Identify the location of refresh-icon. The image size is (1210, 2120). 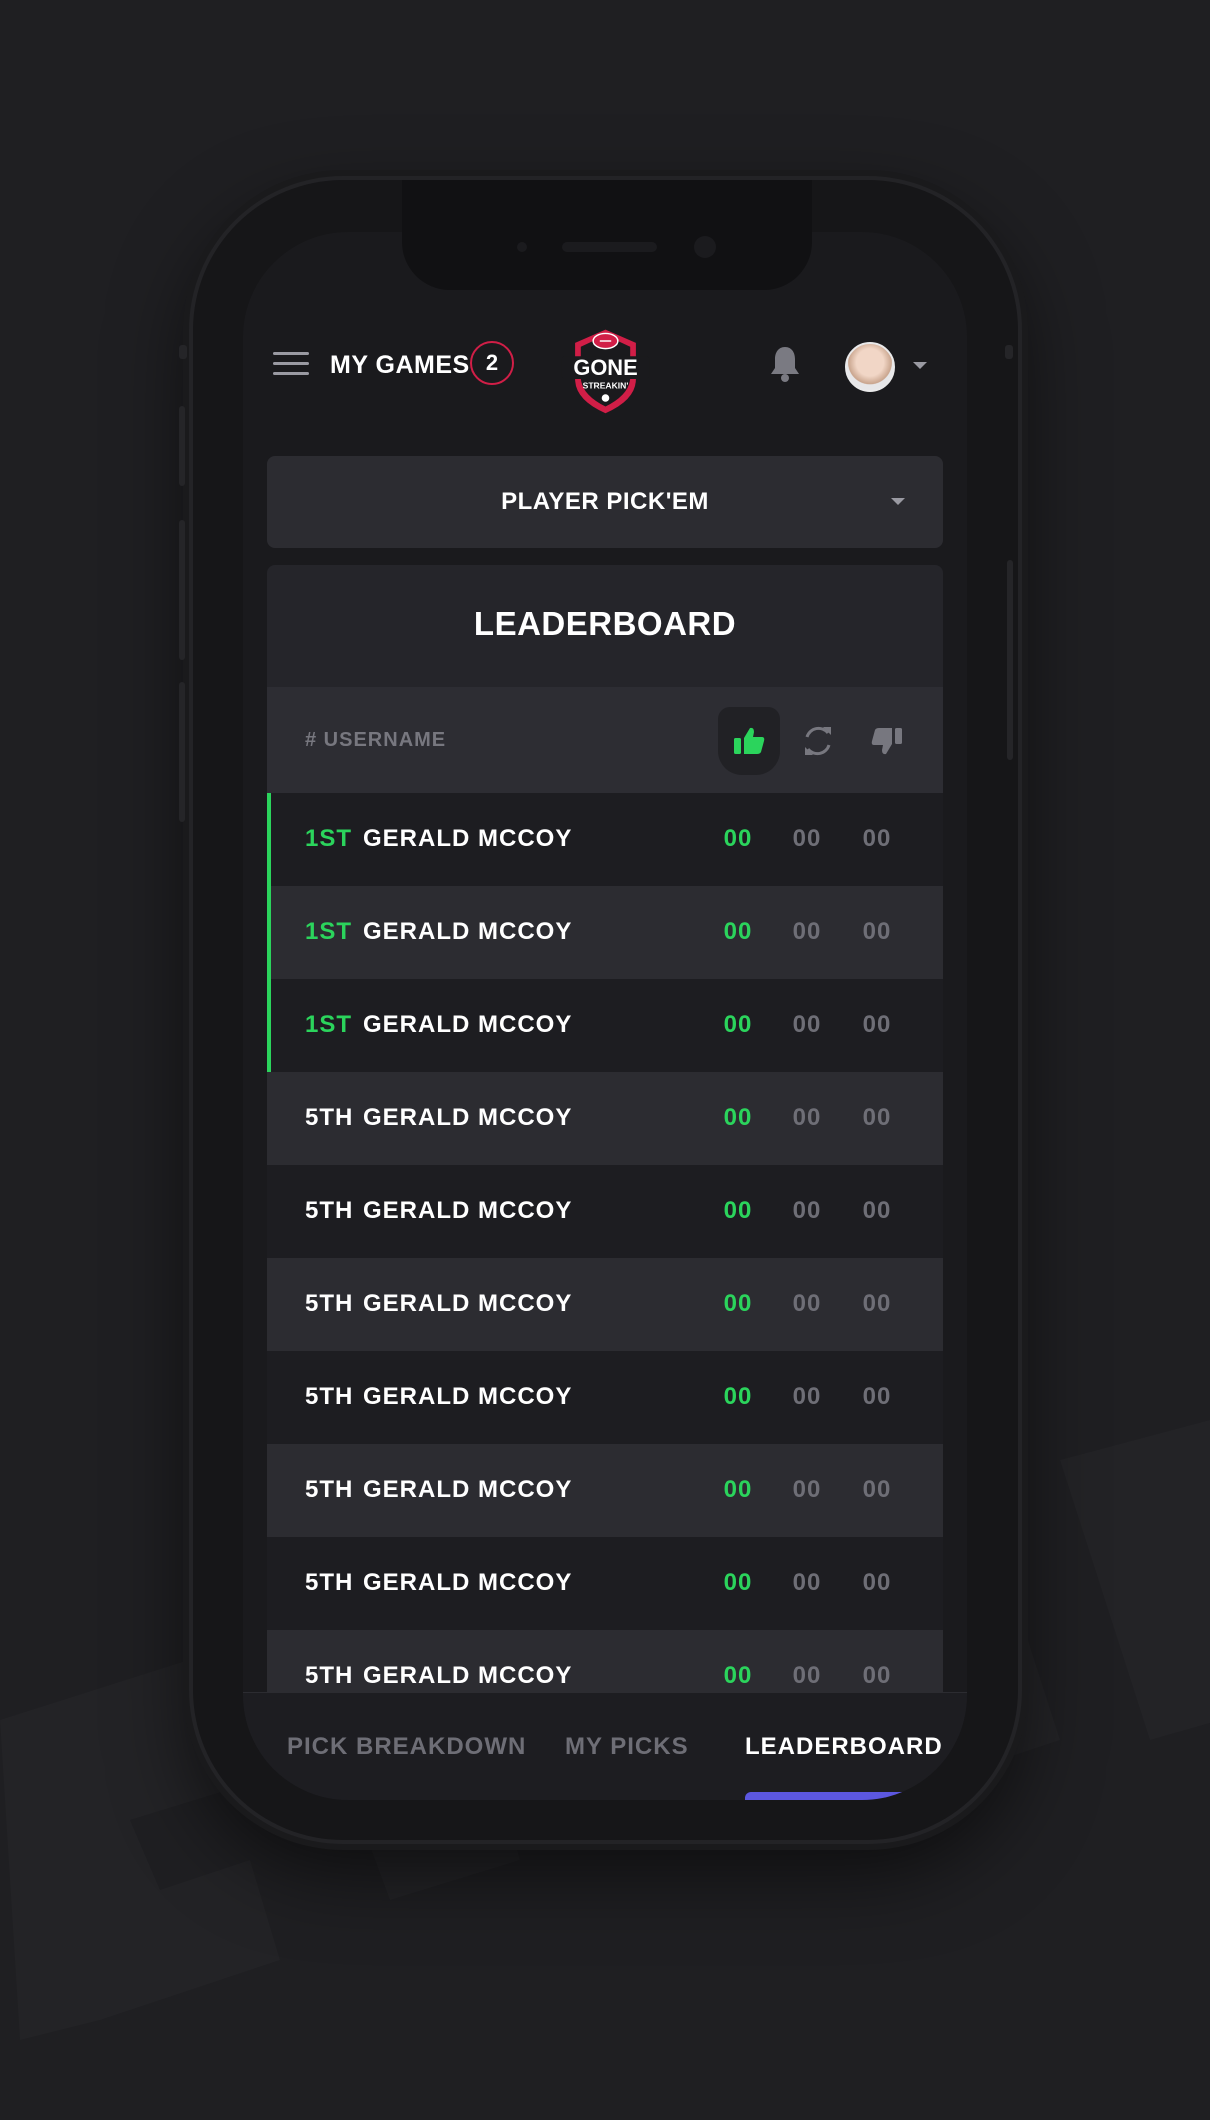
(818, 741).